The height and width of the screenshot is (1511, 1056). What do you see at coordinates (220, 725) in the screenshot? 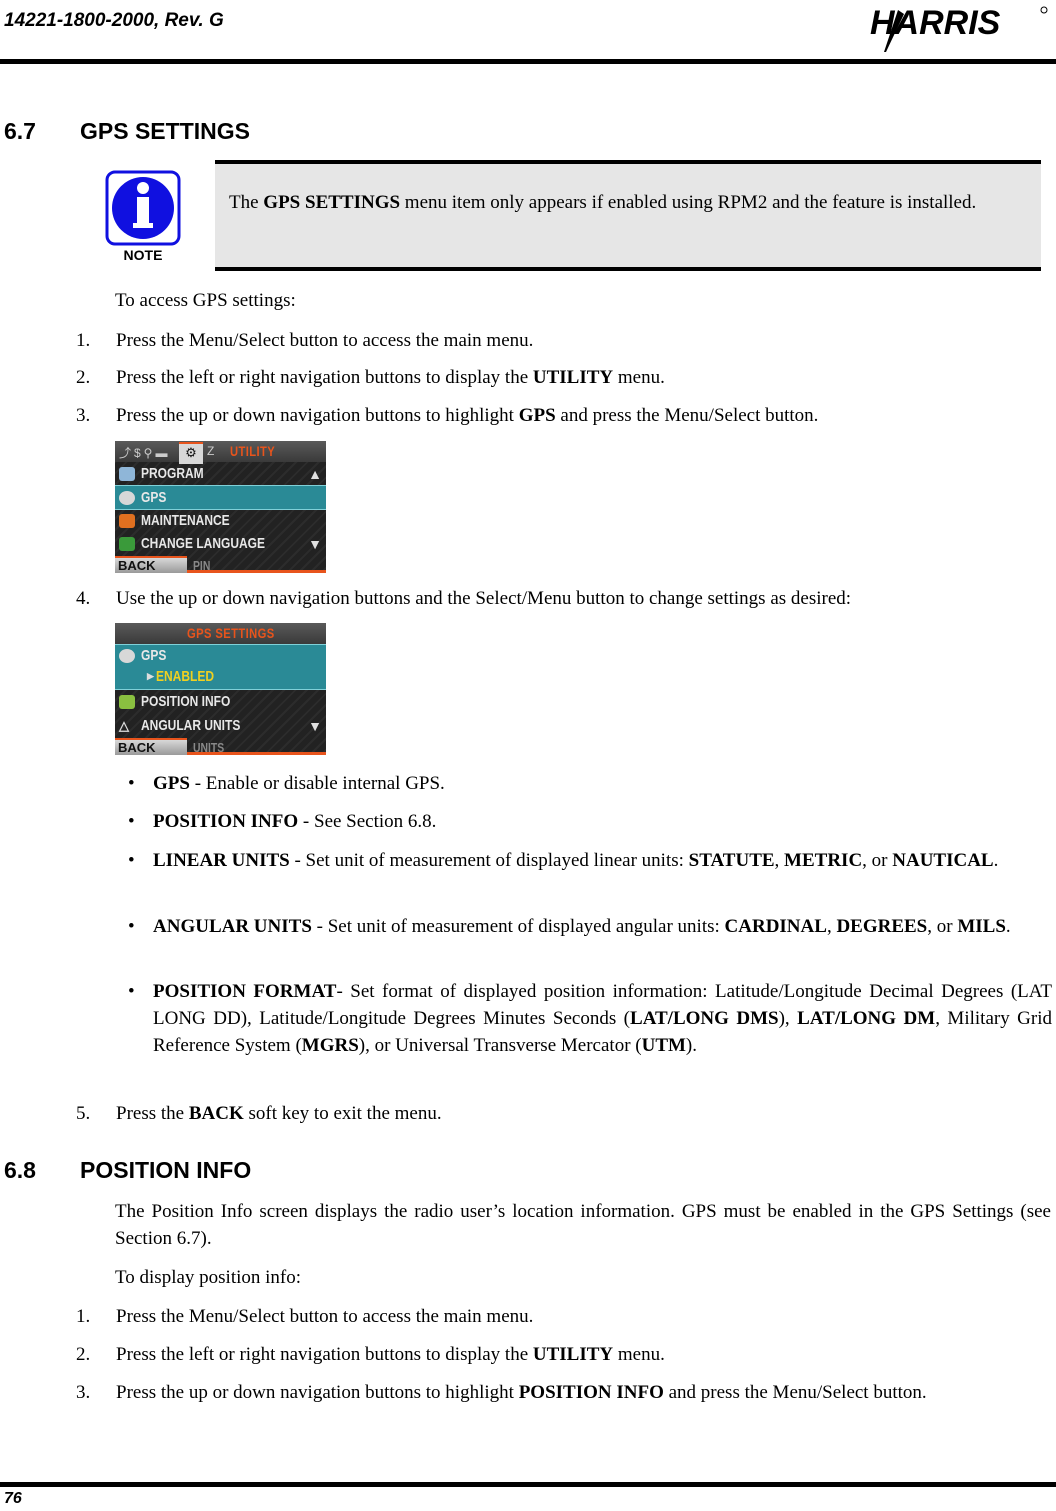
I see `menu-row-angular-units: △ ANGULAR UNITS ▼` at bounding box center [220, 725].